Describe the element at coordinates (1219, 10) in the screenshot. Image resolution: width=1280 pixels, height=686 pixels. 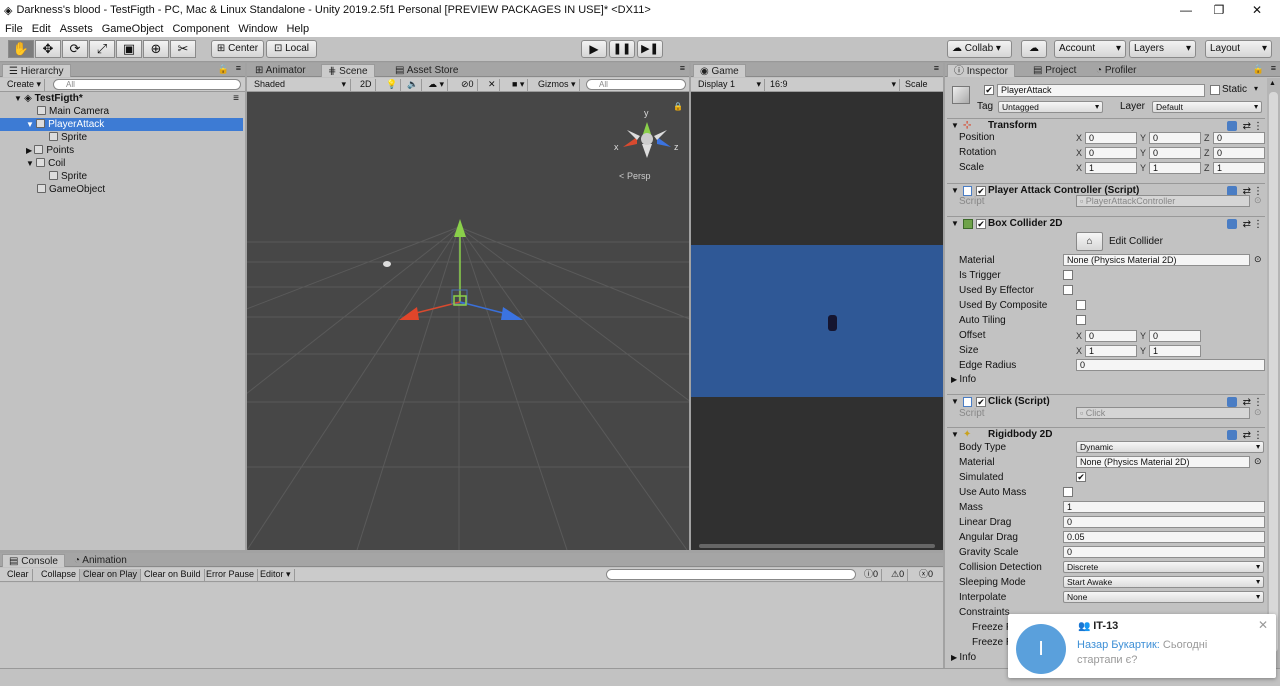
I see `maximize-button: ❐` at that location.